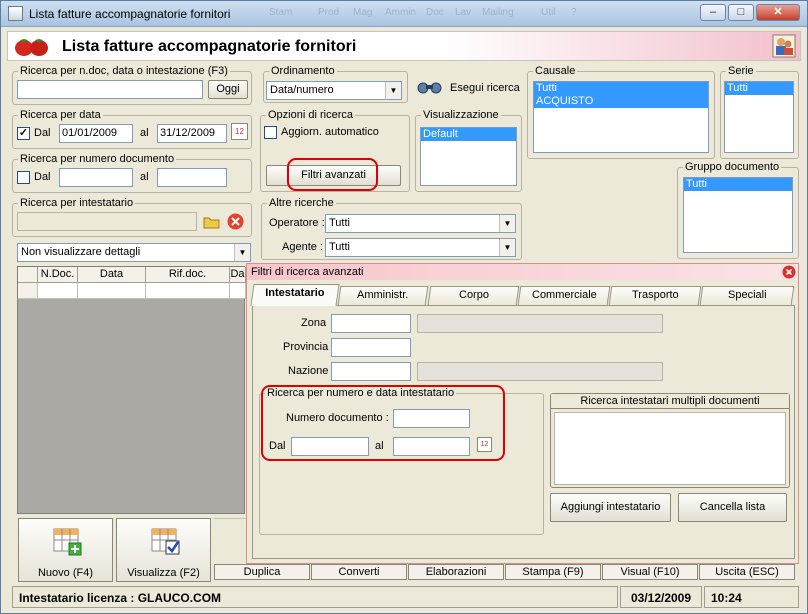 This screenshot has height=614, width=808. I want to click on run-search-label: Esegui ricerca, so click(485, 88).